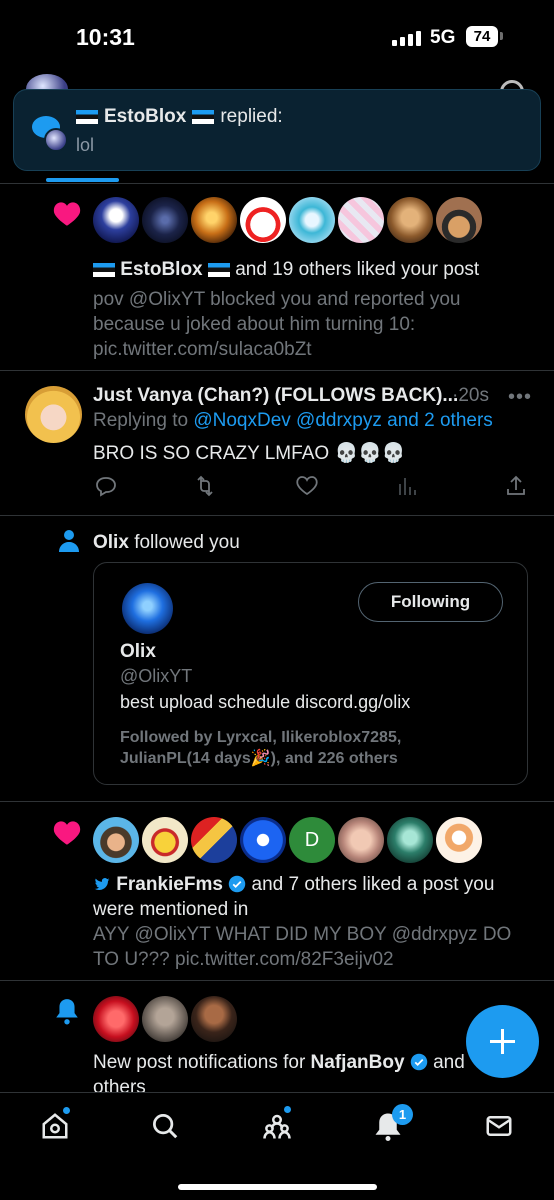 This screenshot has width=554, height=1200. Describe the element at coordinates (430, 602) in the screenshot. I see `following-button: Following` at that location.